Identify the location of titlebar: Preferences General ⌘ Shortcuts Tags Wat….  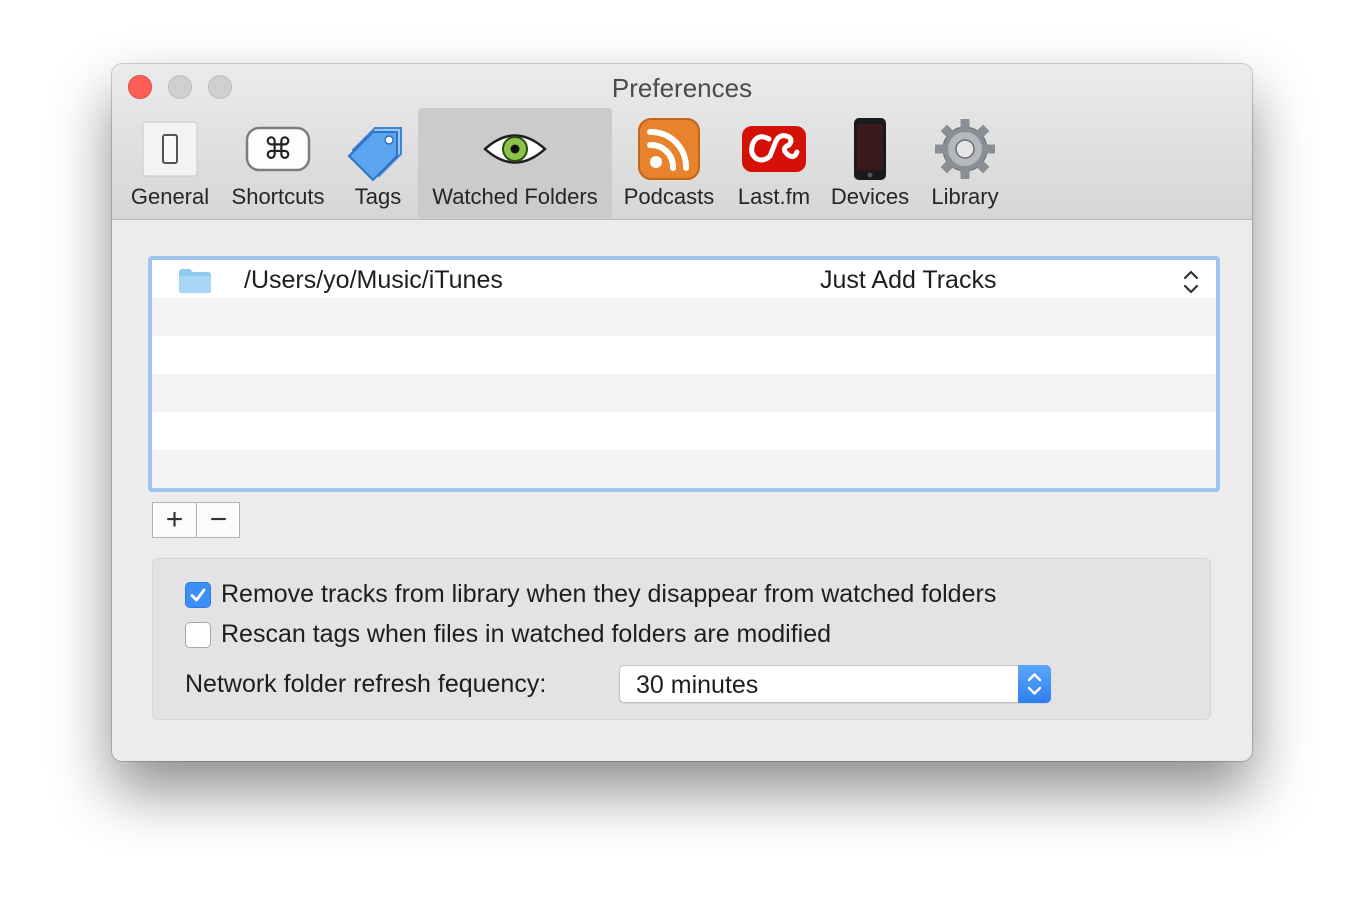
(682, 142).